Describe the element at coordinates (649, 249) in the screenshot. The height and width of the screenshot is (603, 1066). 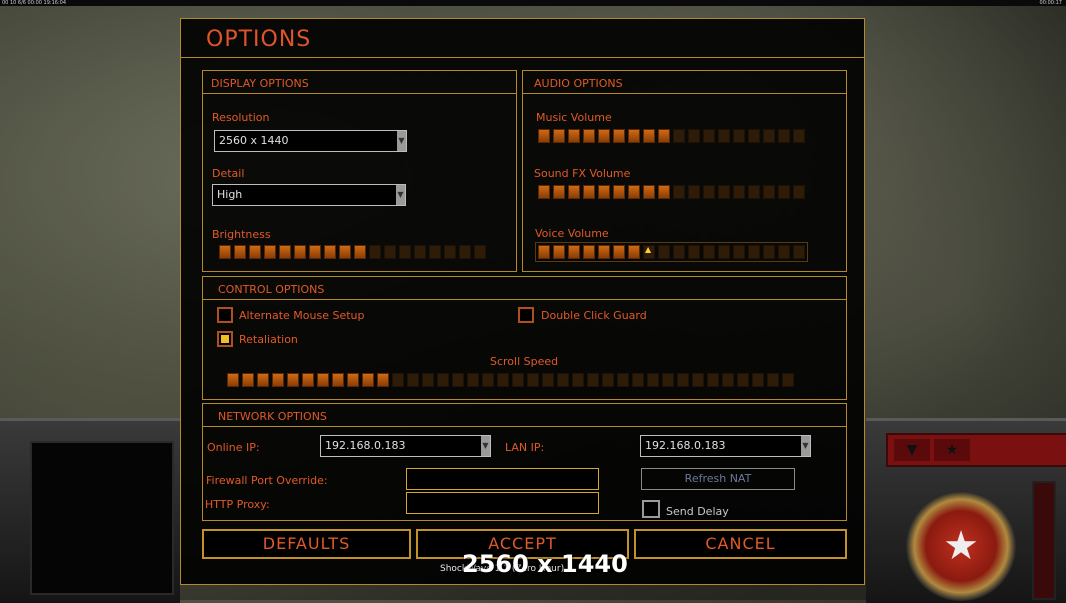
I see `slider-thumb-icon: ▲` at that location.